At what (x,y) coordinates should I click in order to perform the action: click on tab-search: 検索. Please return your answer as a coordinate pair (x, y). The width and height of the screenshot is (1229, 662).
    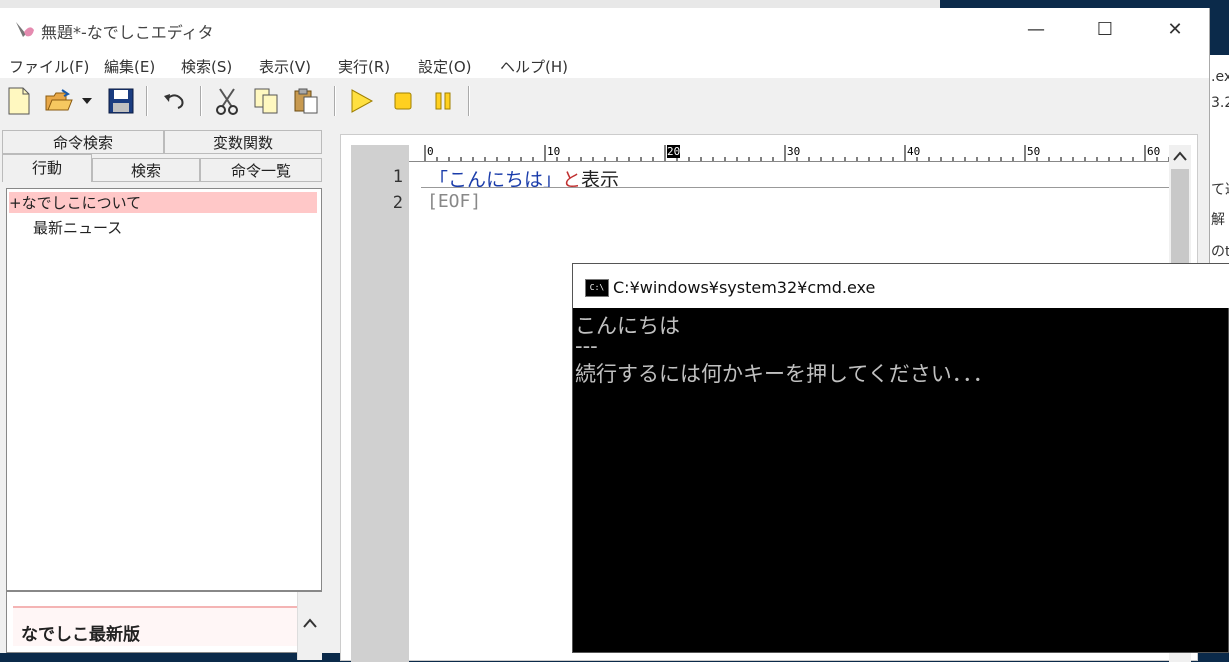
    Looking at the image, I should click on (146, 170).